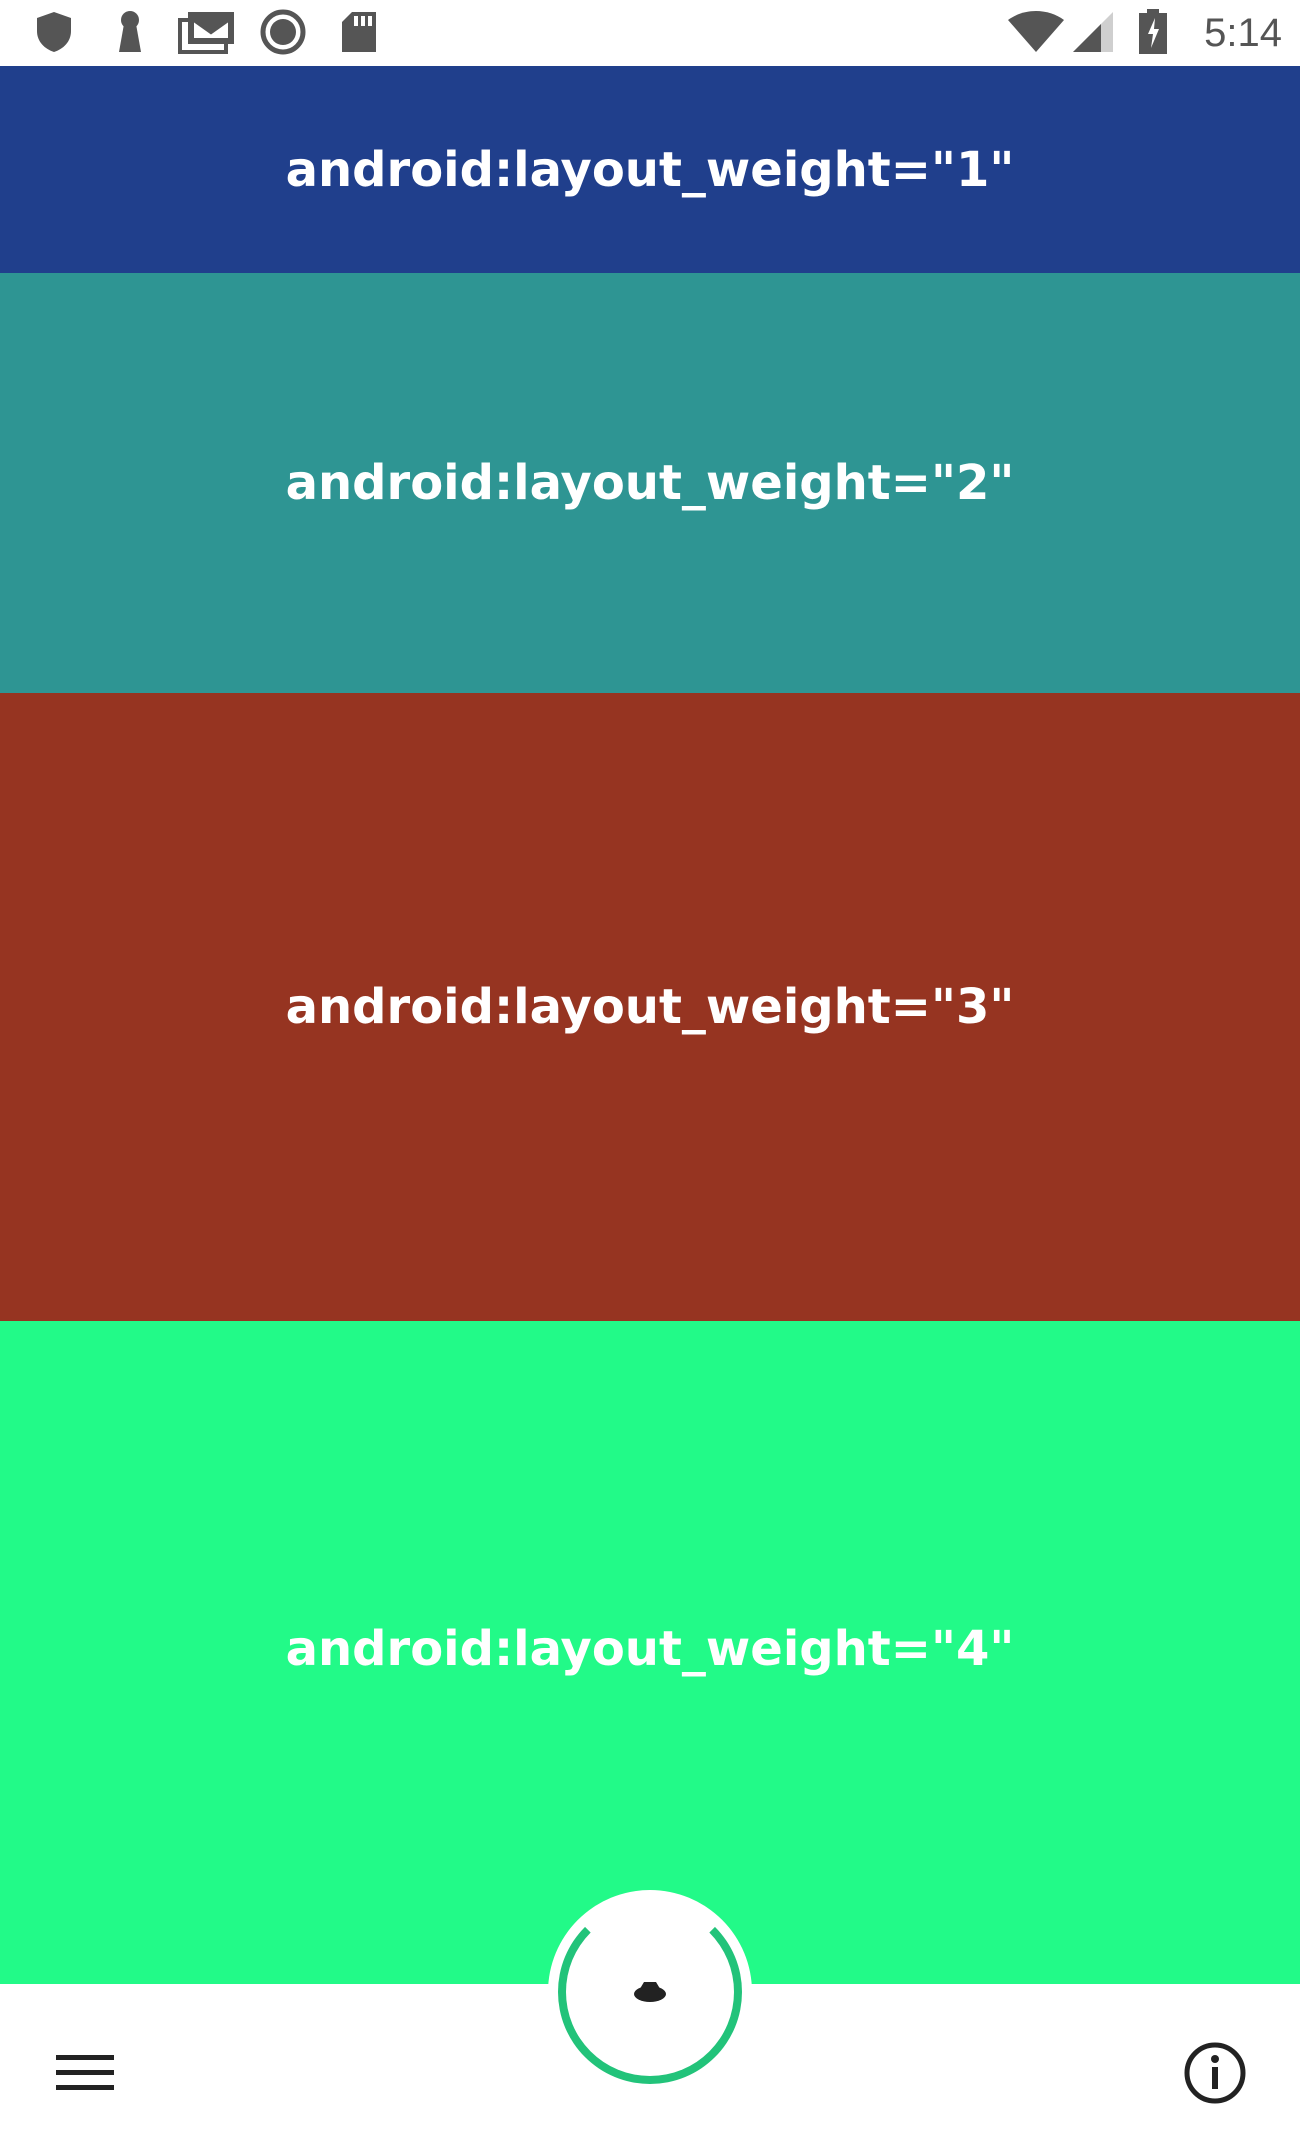  I want to click on circle-icon, so click(283, 32).